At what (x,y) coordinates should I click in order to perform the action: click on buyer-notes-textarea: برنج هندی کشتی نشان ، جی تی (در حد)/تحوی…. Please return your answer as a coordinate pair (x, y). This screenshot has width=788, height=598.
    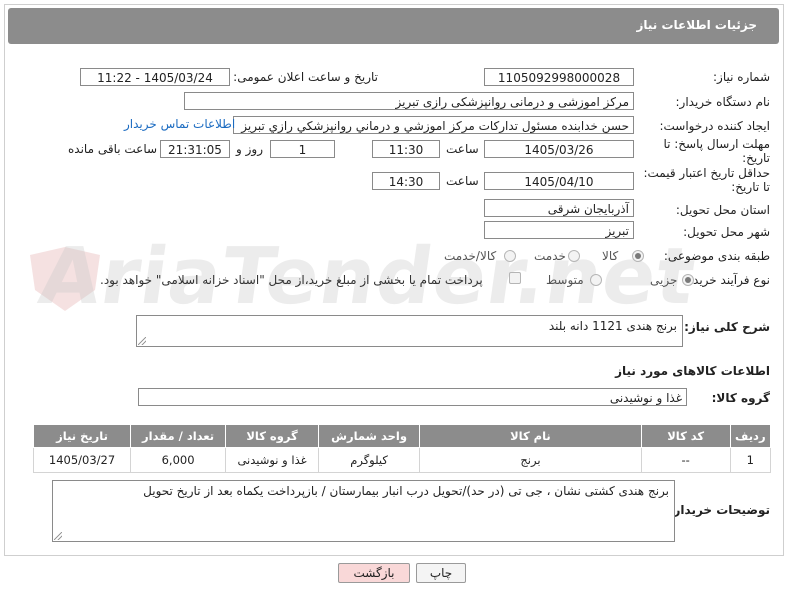
    Looking at the image, I should click on (363, 511).